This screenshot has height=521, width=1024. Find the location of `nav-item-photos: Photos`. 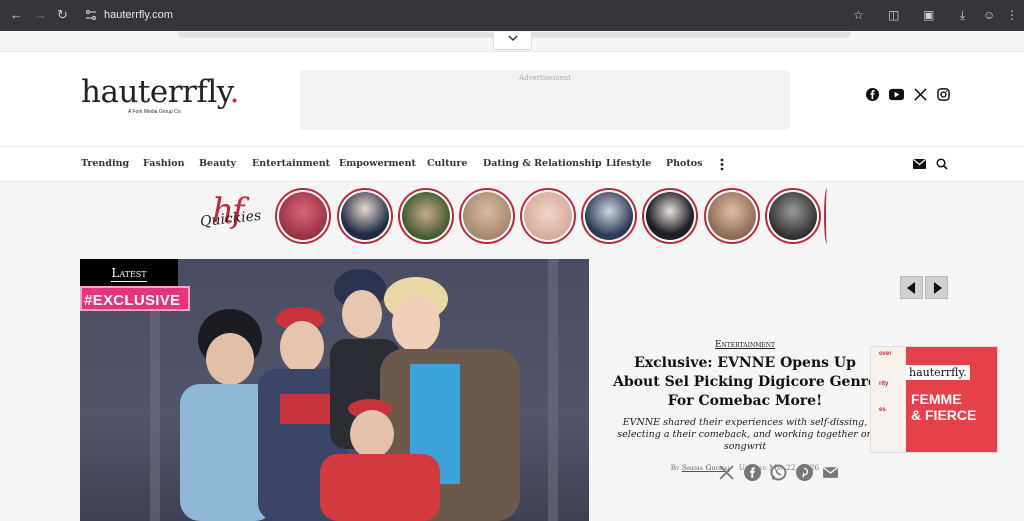

nav-item-photos: Photos is located at coordinates (684, 163).